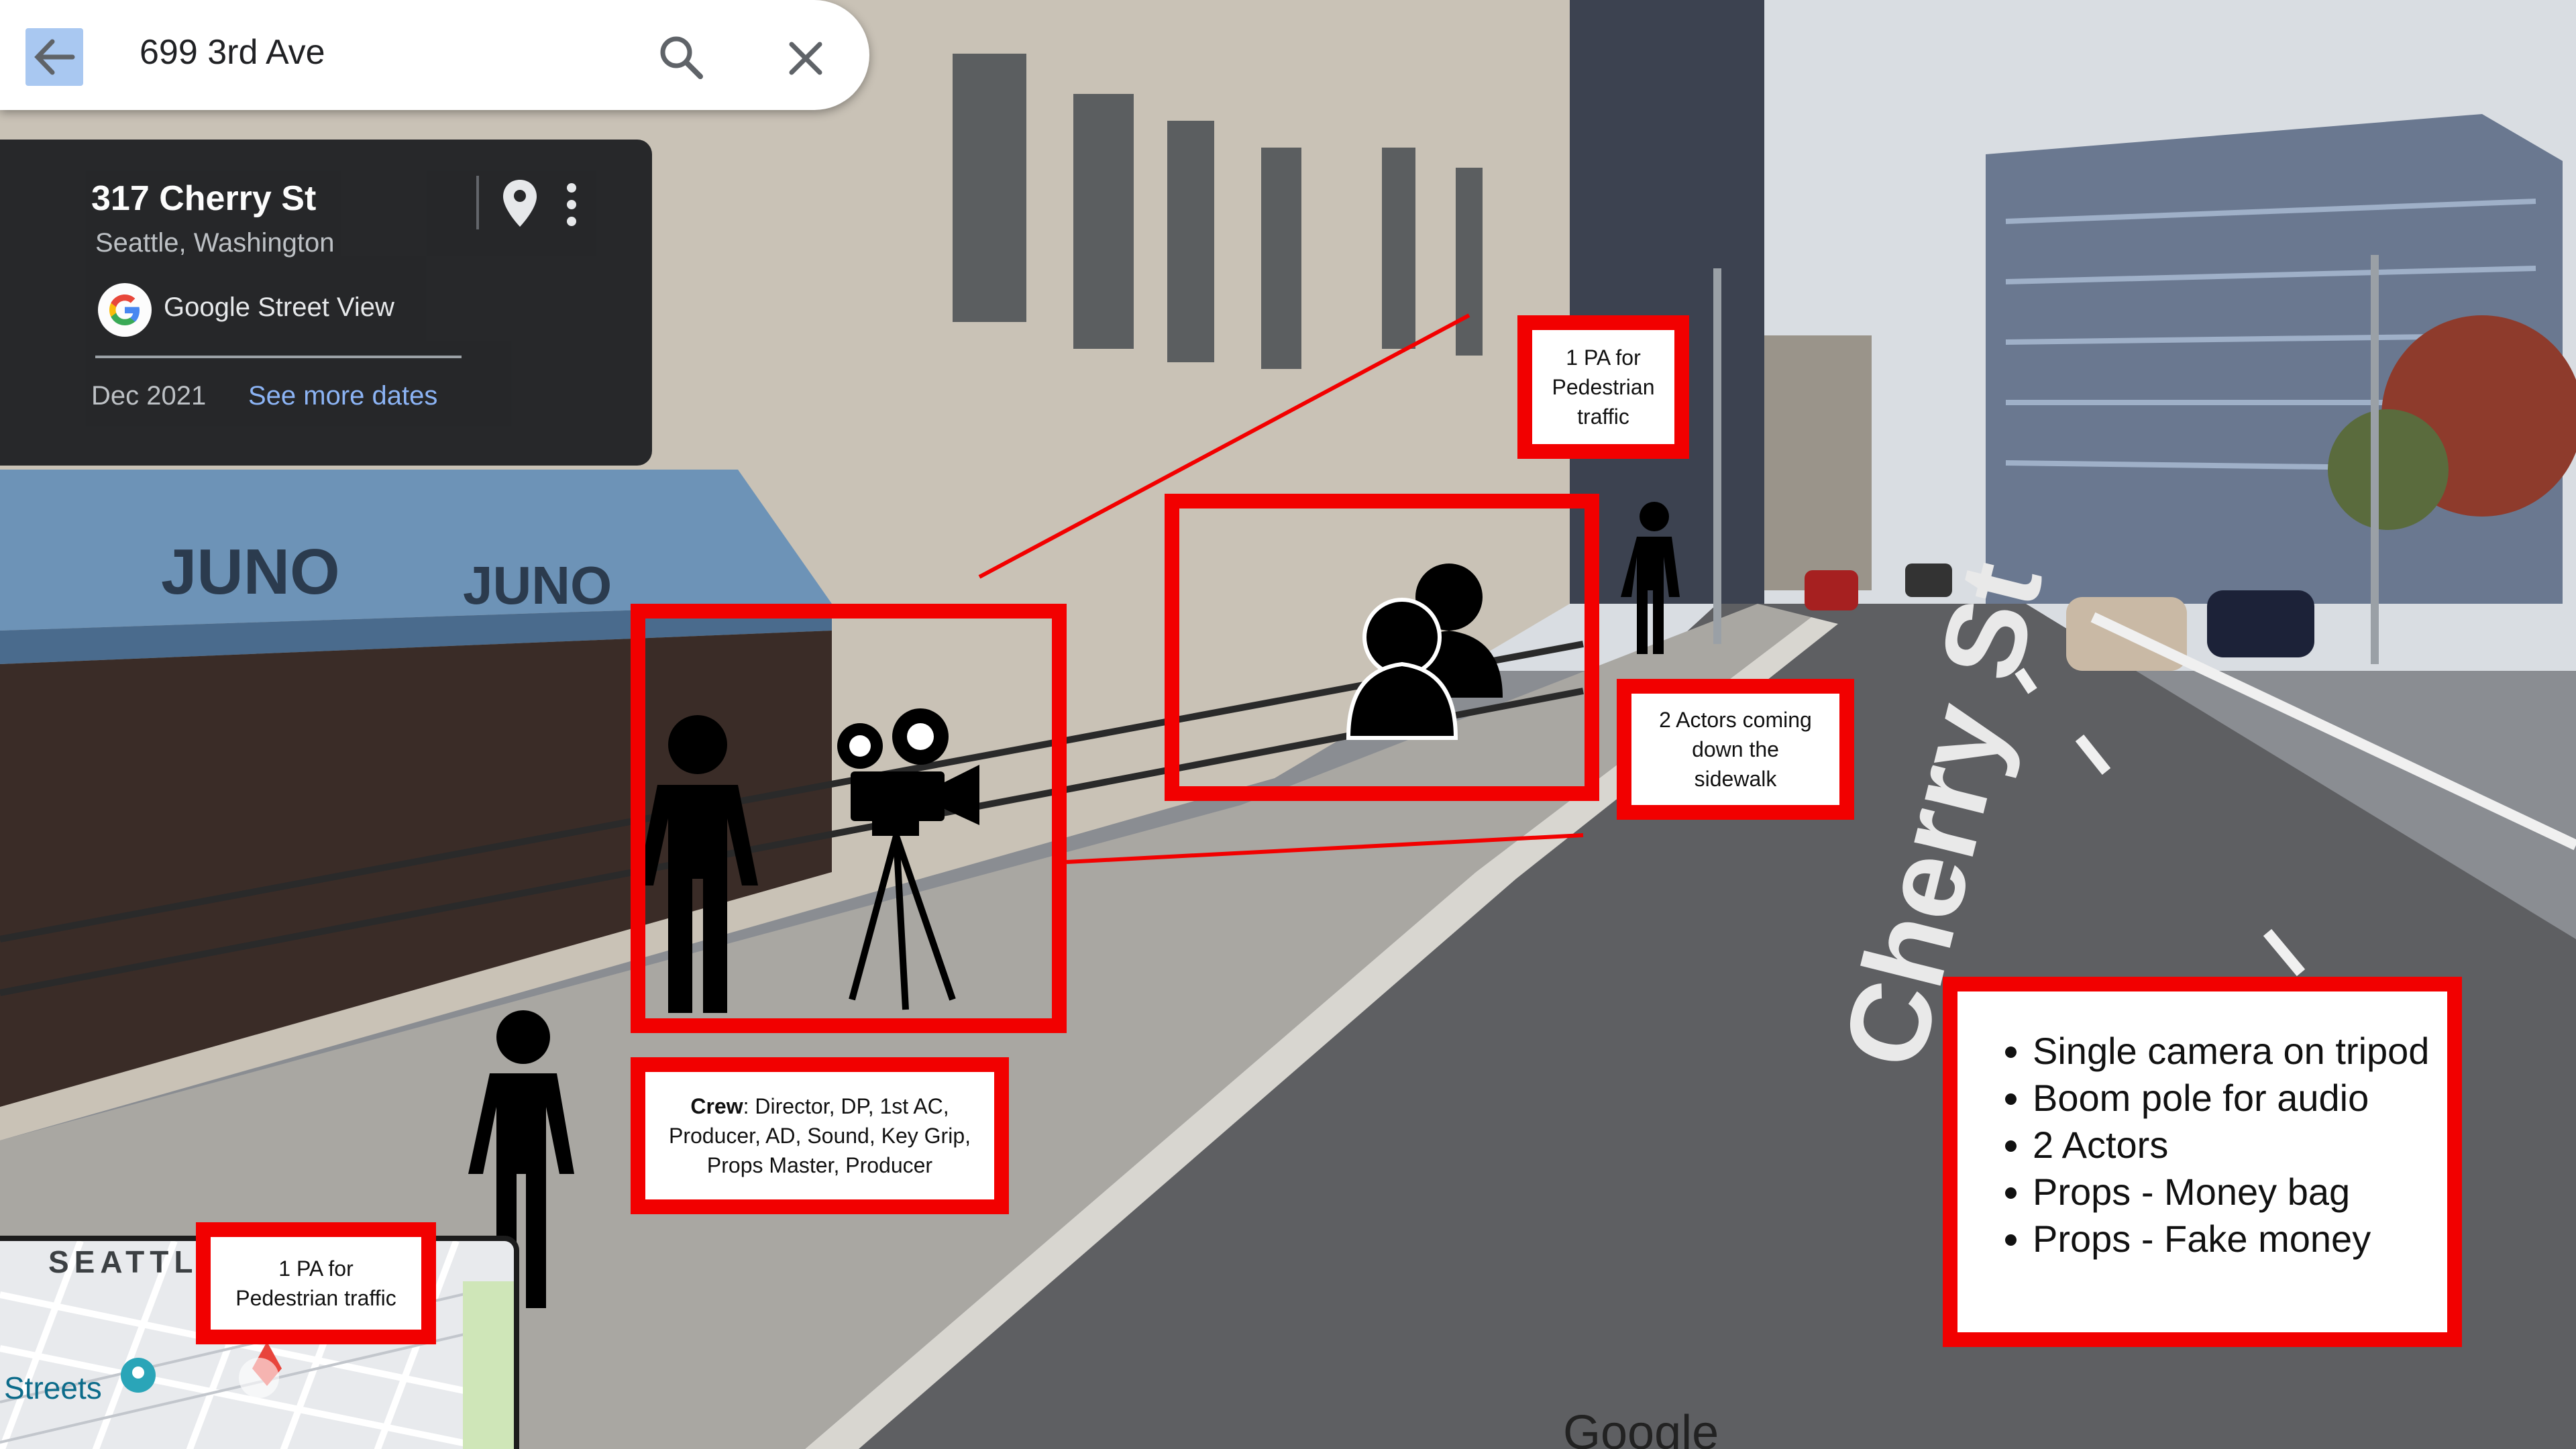 The image size is (2576, 1449). Describe the element at coordinates (1641, 1427) in the screenshot. I see `google-watermark: Google` at that location.